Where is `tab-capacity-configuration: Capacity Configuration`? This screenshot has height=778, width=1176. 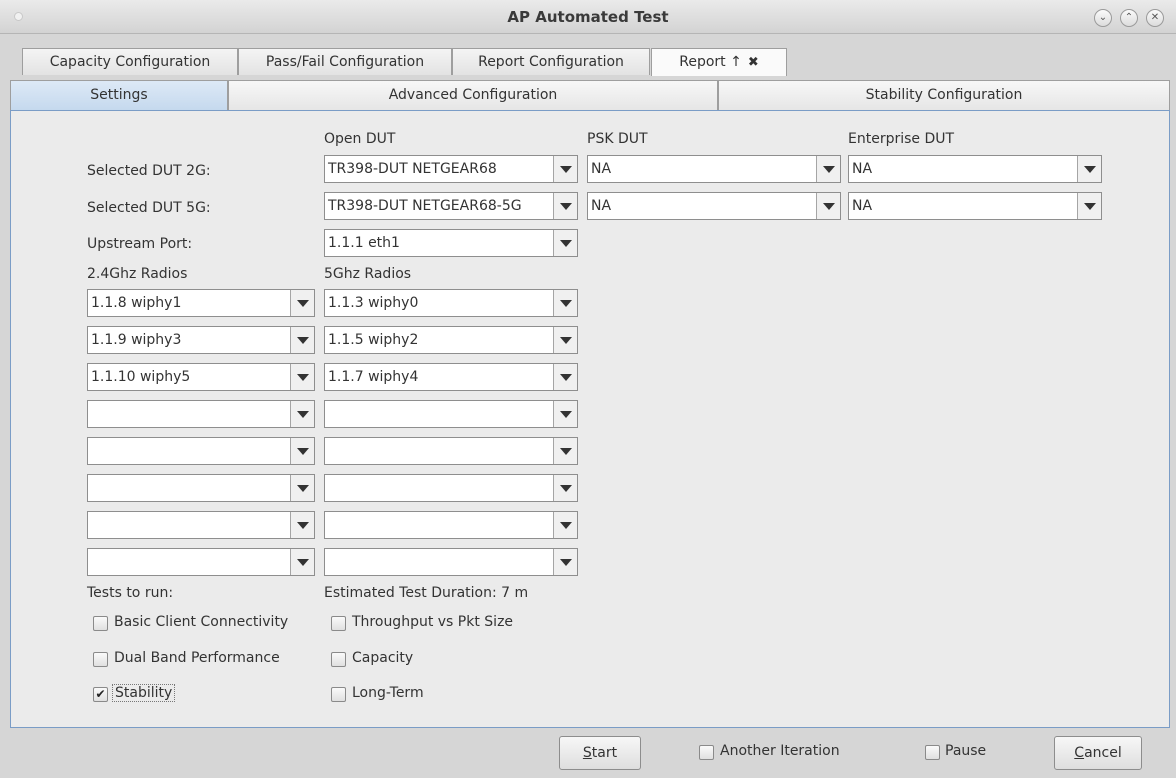 tab-capacity-configuration: Capacity Configuration is located at coordinates (130, 61).